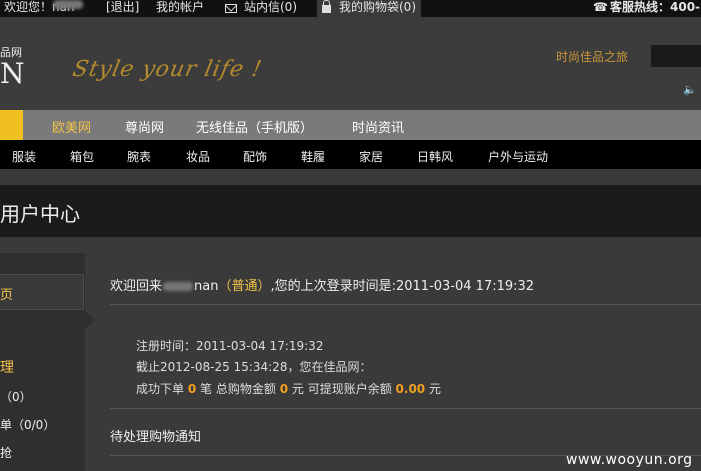  What do you see at coordinates (676, 56) in the screenshot?
I see `search-input` at bounding box center [676, 56].